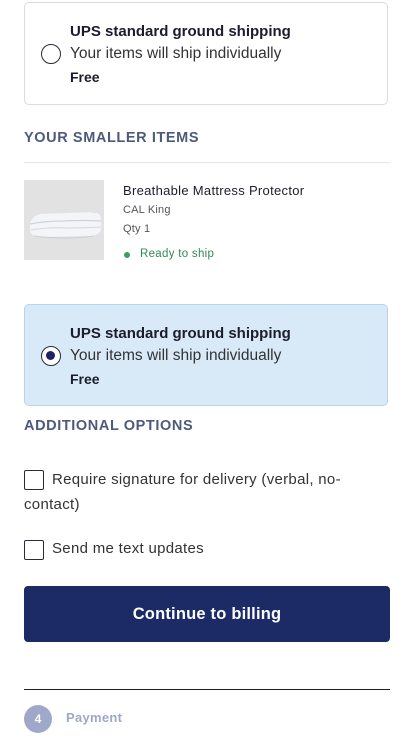 Image resolution: width=414 pixels, height=736 pixels. I want to click on radio-selected-dot, so click(50, 355).